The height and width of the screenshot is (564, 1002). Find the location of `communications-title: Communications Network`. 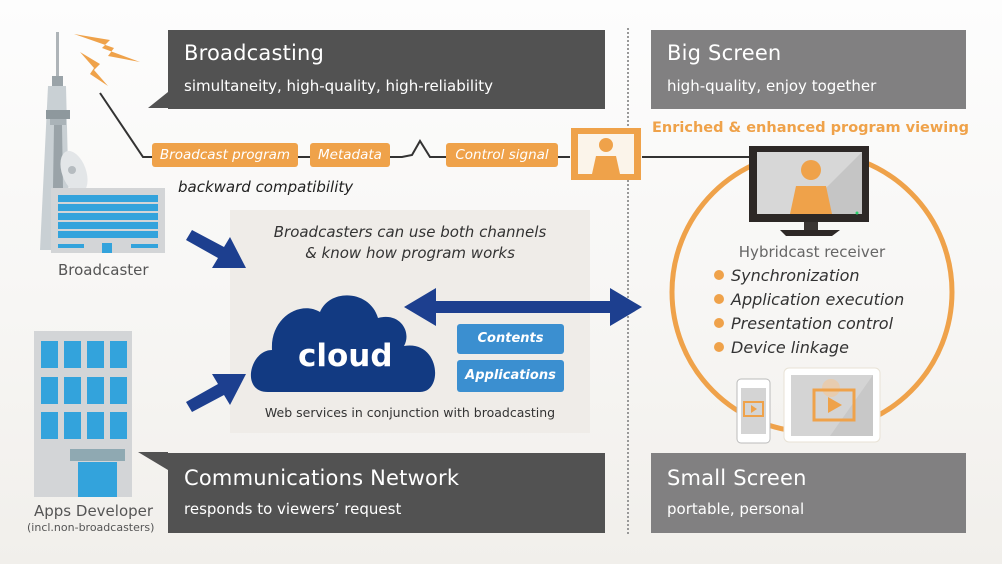

communications-title: Communications Network is located at coordinates (322, 478).